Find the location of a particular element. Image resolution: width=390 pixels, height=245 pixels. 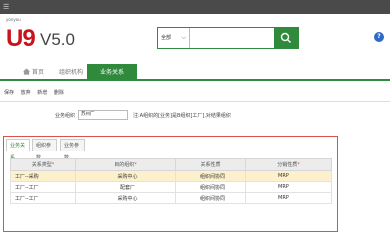

nav-home: 首页 is located at coordinates (33, 72).